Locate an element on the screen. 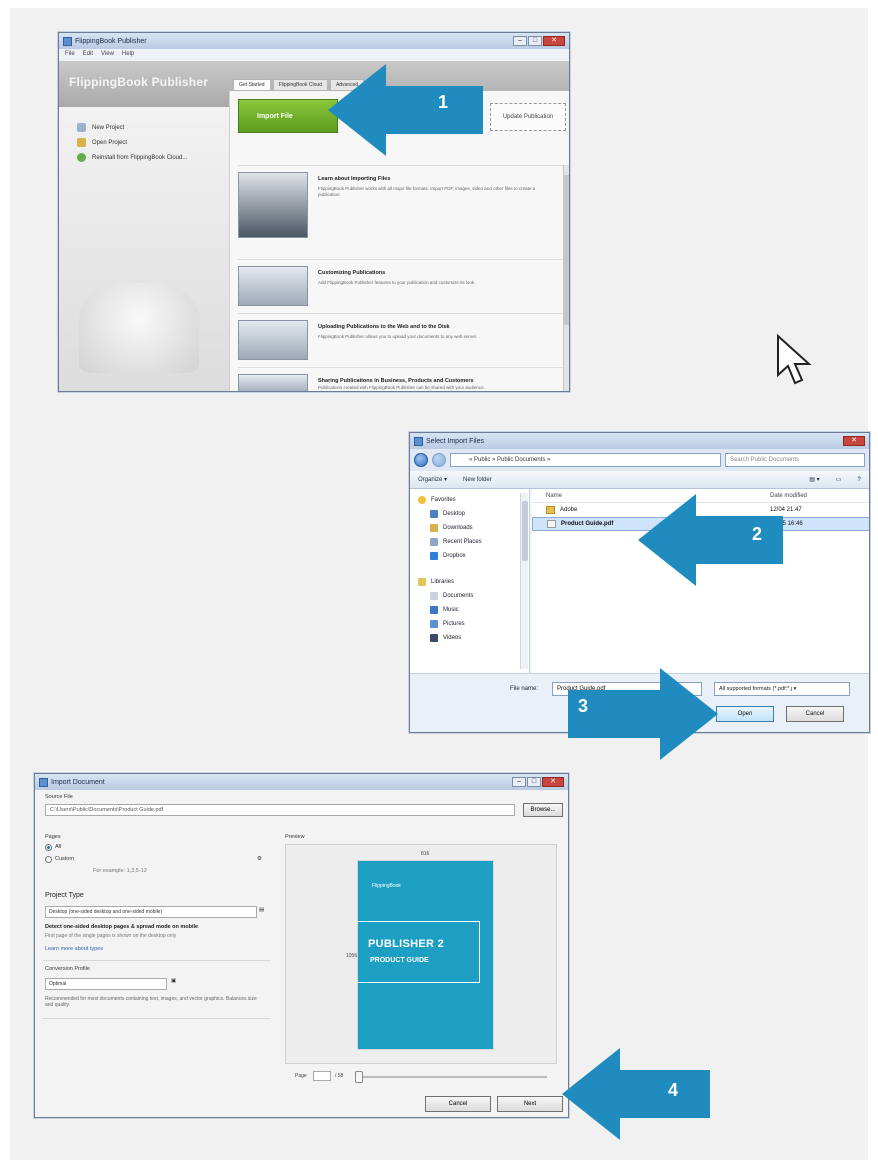 The height and width of the screenshot is (1167, 878). height-dimension: 1056 is located at coordinates (352, 956).